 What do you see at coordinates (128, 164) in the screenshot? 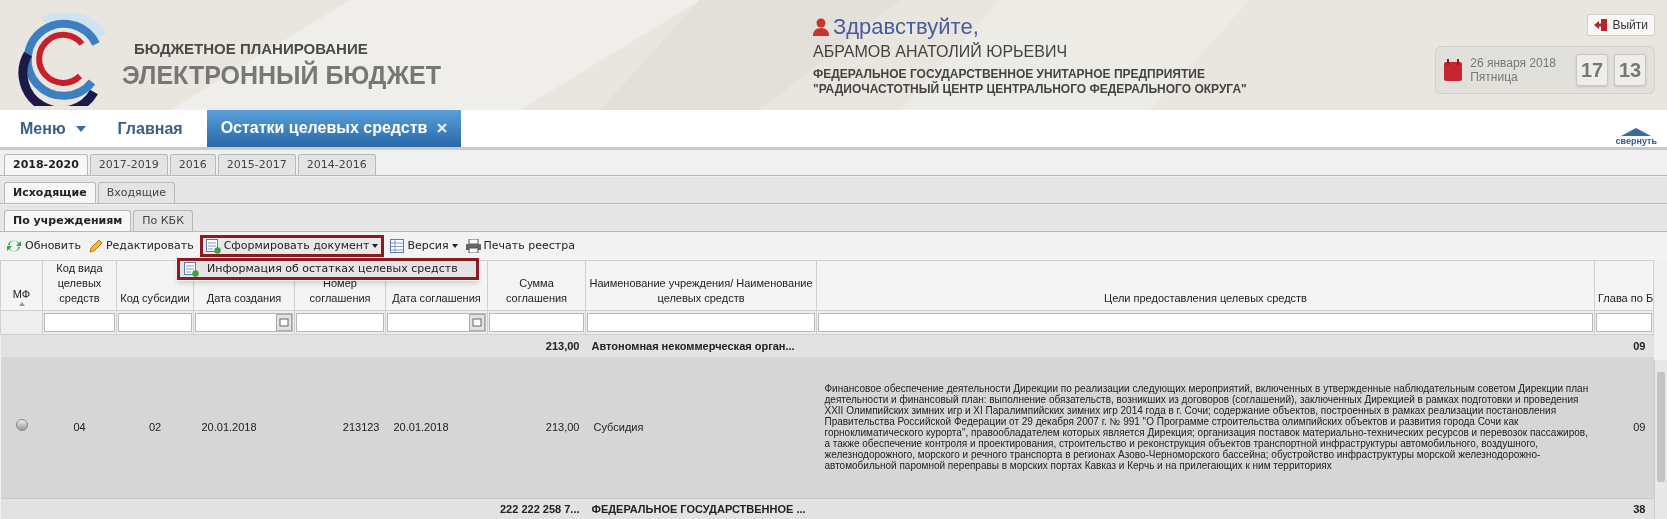
I see `tab: 2017-2019` at bounding box center [128, 164].